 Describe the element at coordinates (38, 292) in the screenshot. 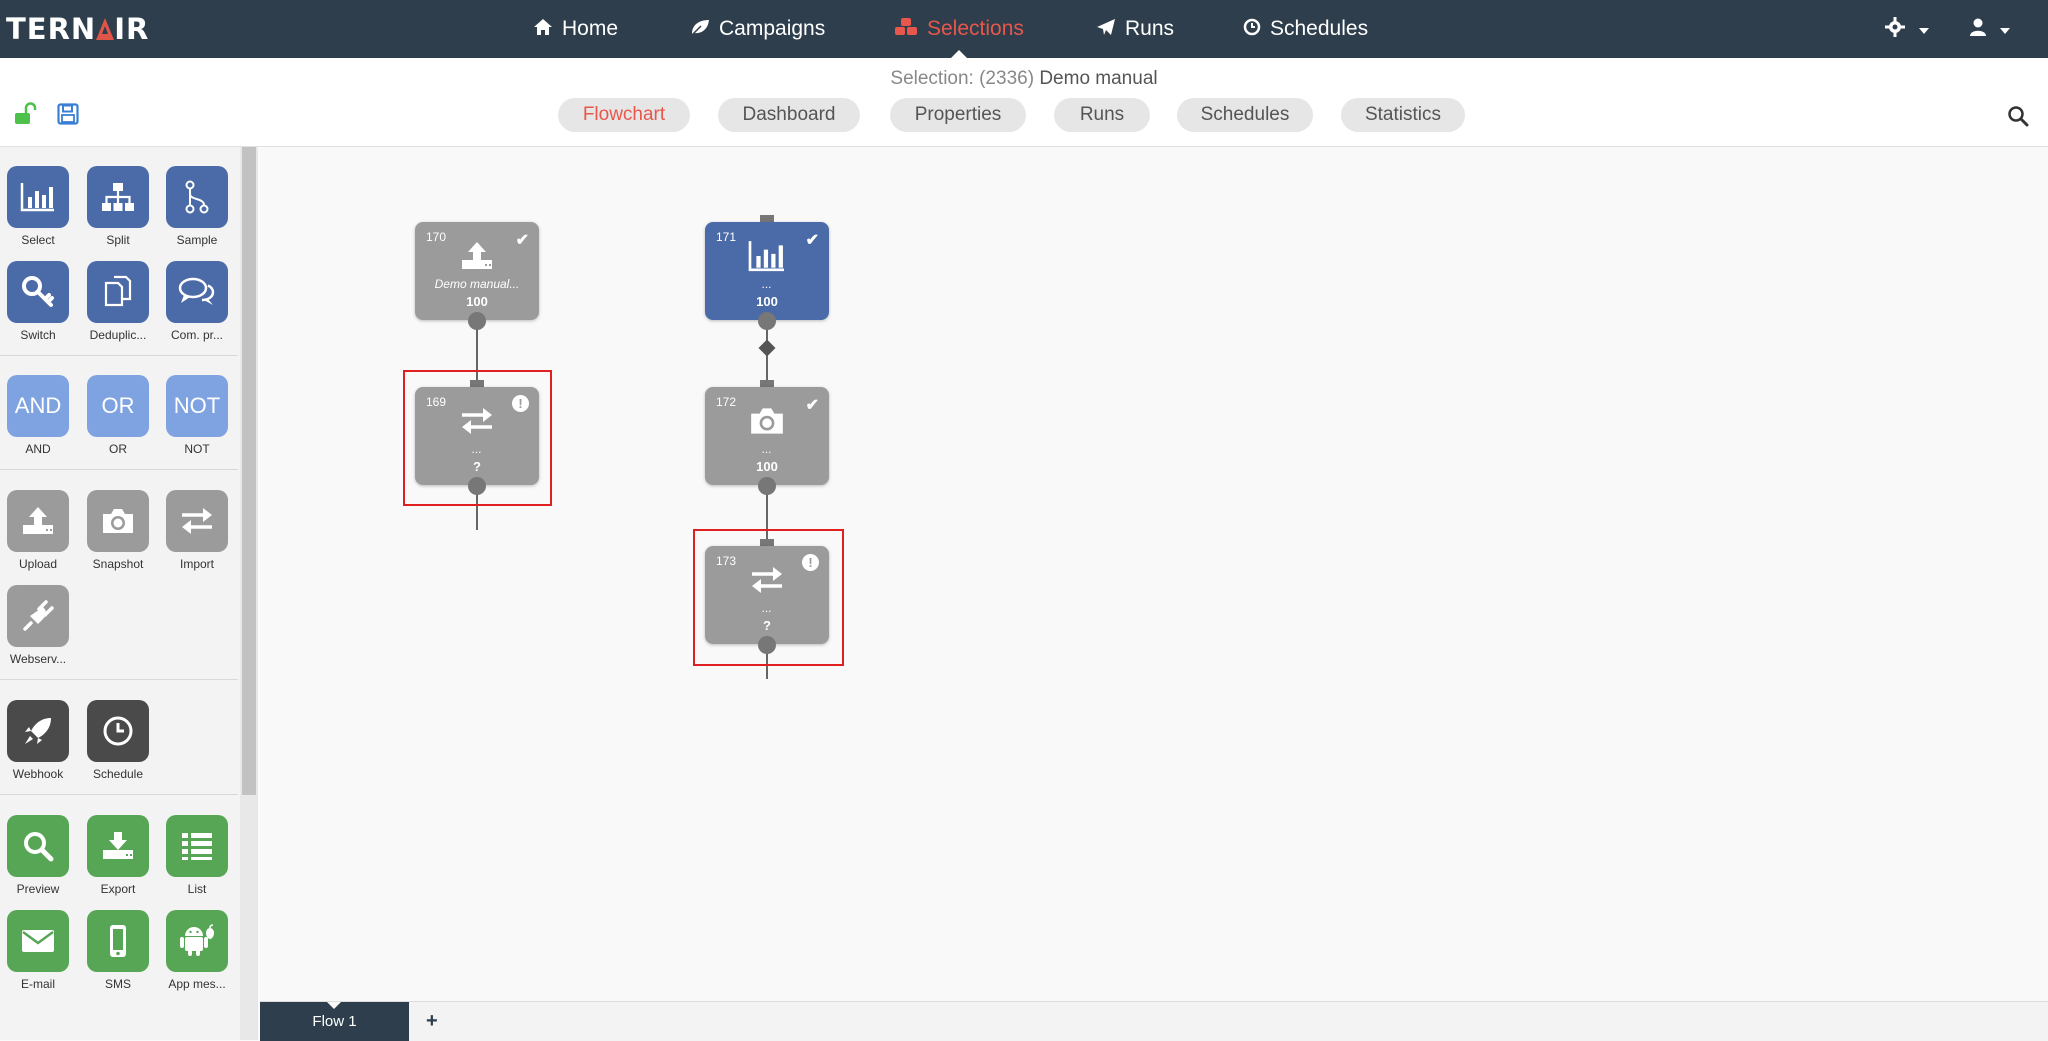

I see `key-icon` at that location.